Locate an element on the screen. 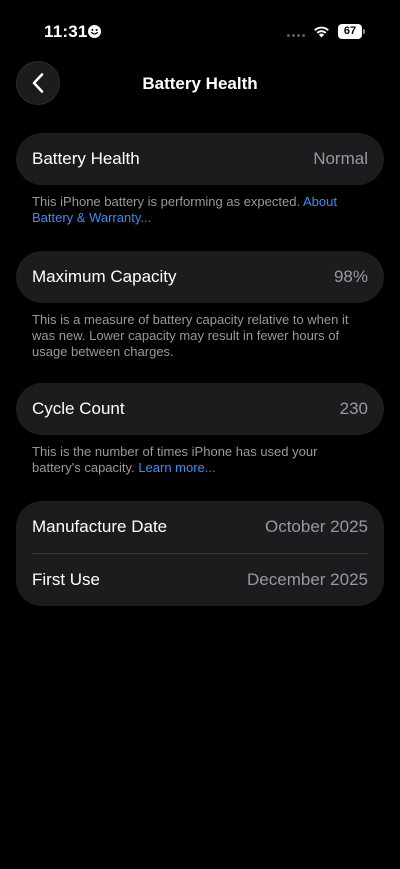 The width and height of the screenshot is (400, 869). maximum-capacity-card: Maximum Capacity 98% is located at coordinates (200, 277).